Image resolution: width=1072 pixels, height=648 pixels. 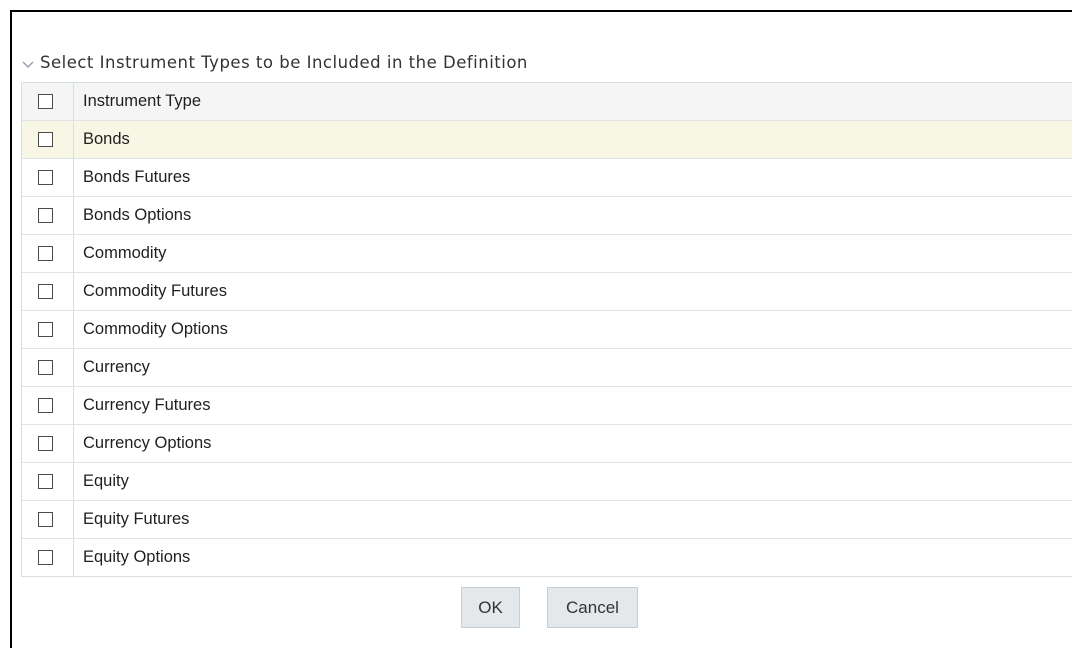 What do you see at coordinates (547, 139) in the screenshot?
I see `table-row: Bonds` at bounding box center [547, 139].